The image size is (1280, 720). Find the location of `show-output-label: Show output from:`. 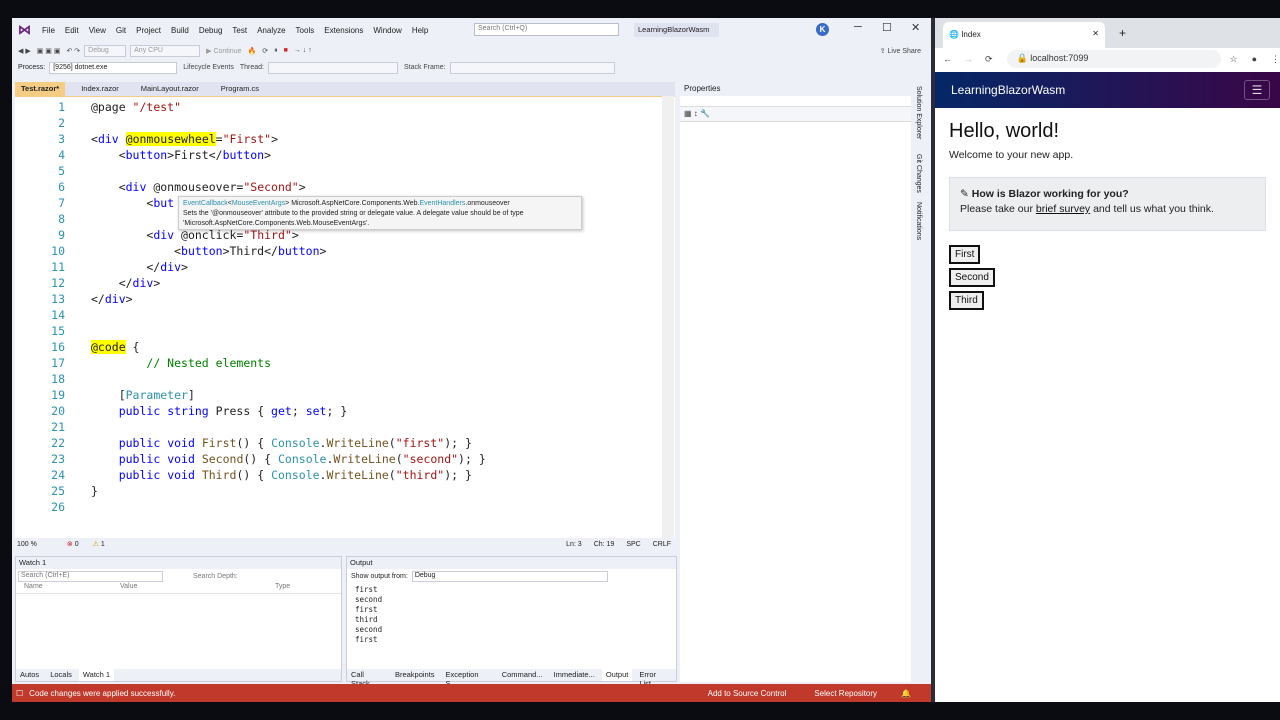

show-output-label: Show output from: is located at coordinates (379, 576).